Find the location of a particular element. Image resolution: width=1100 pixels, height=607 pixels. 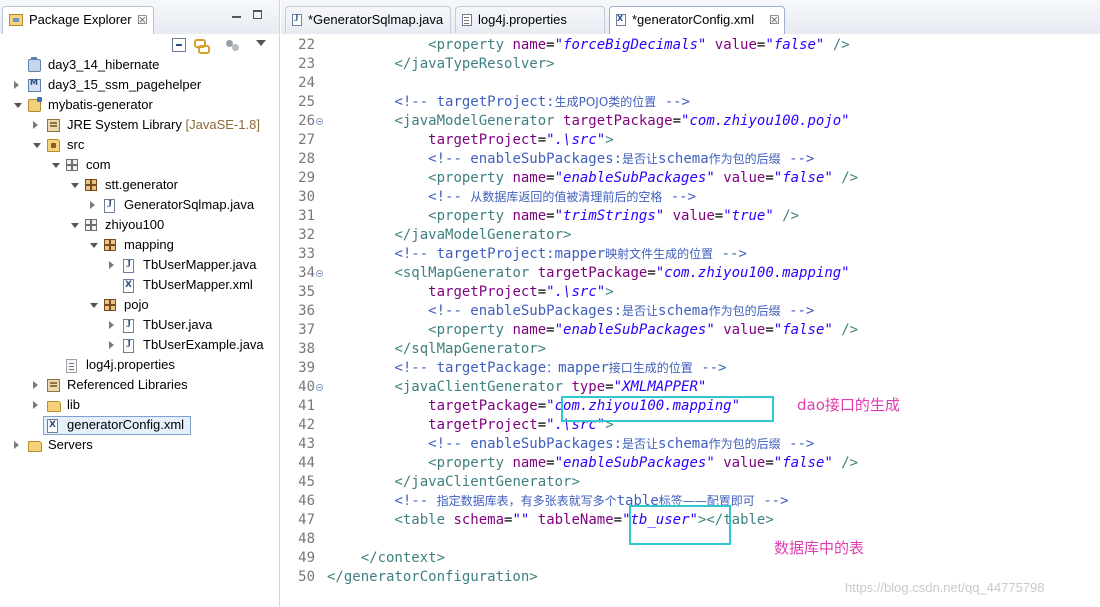

tree-item: day3_14_hibernate is located at coordinates (139, 66).